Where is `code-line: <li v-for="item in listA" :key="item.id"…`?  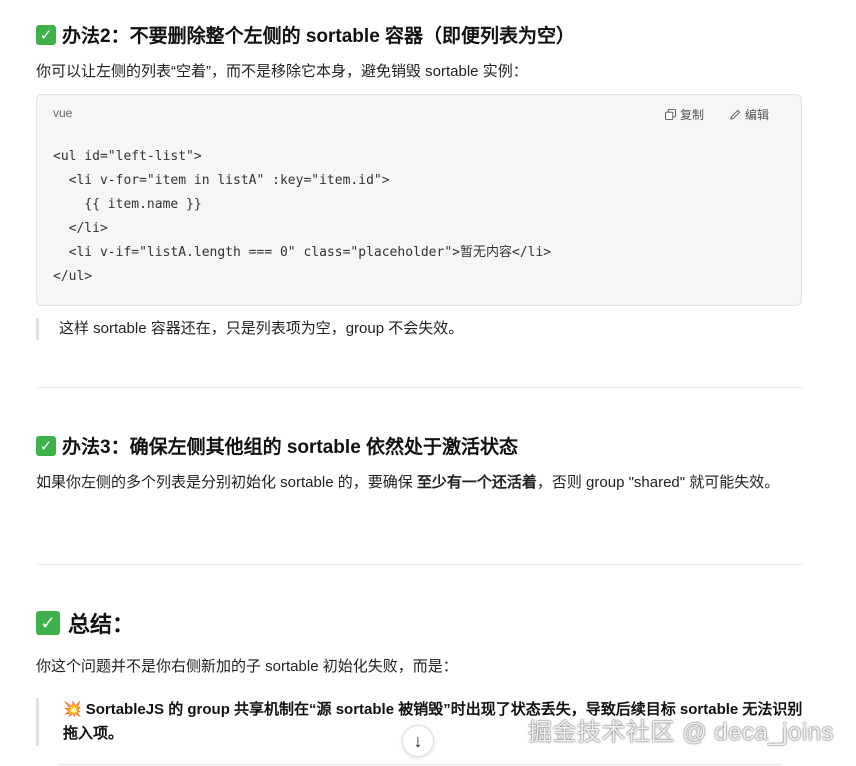
code-line: <li v-for="item in listA" :key="item.id"… is located at coordinates (221, 180).